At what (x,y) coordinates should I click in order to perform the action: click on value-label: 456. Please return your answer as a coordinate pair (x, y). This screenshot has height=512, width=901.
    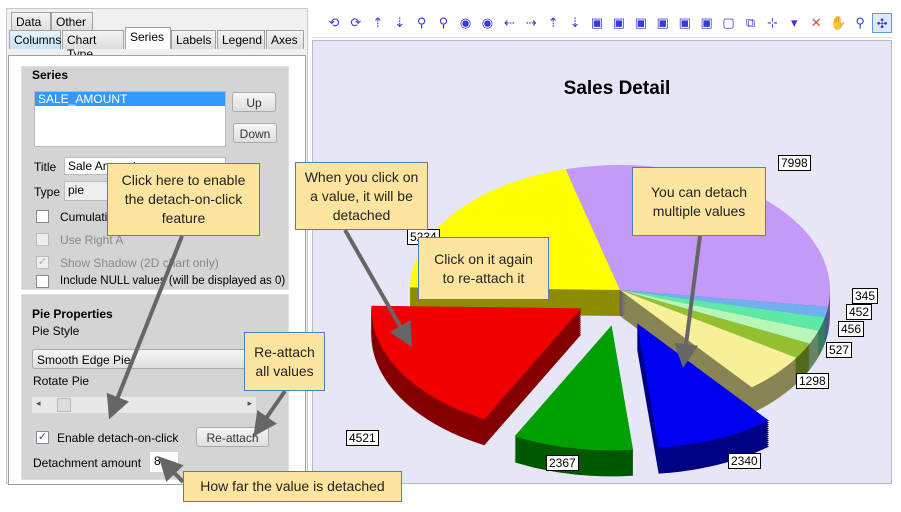
    Looking at the image, I should click on (851, 329).